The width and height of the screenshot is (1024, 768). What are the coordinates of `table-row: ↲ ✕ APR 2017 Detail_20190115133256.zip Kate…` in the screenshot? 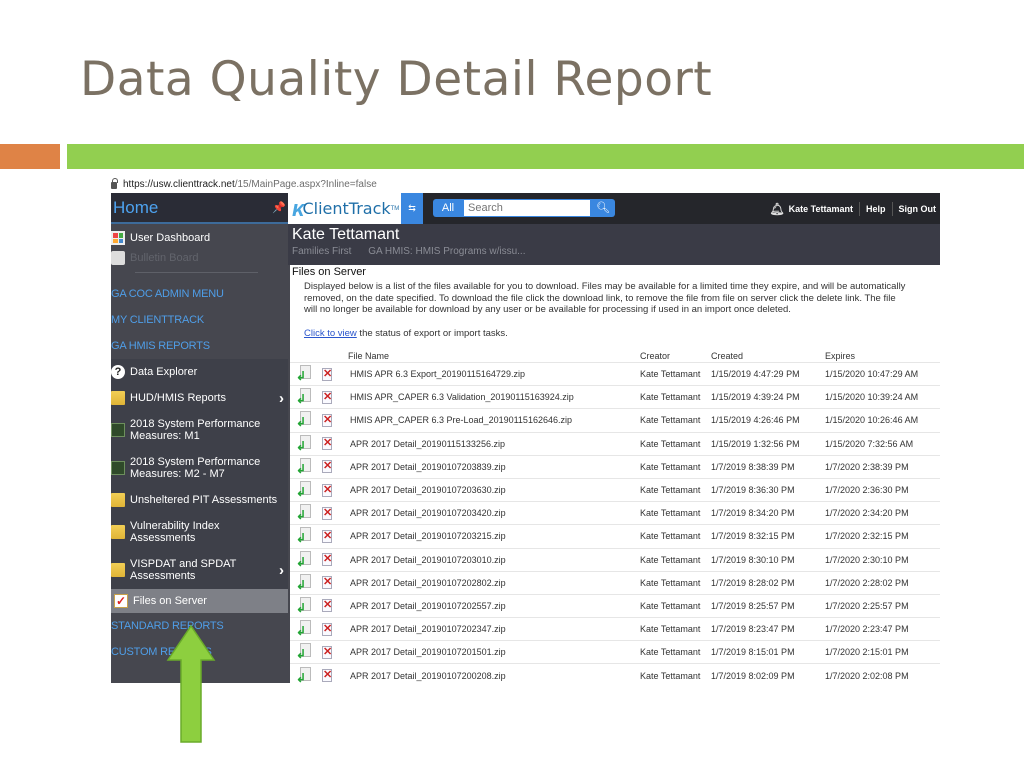 It's located at (615, 443).